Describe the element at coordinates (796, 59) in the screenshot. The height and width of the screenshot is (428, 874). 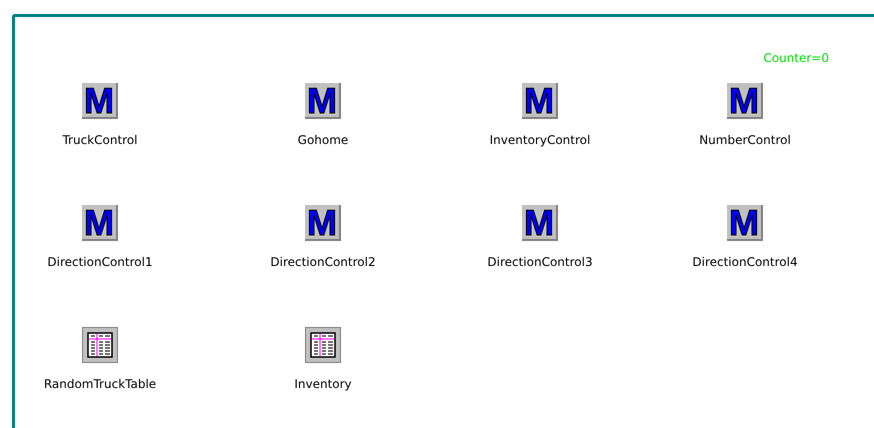
I see `counter-label: Counter=0` at that location.